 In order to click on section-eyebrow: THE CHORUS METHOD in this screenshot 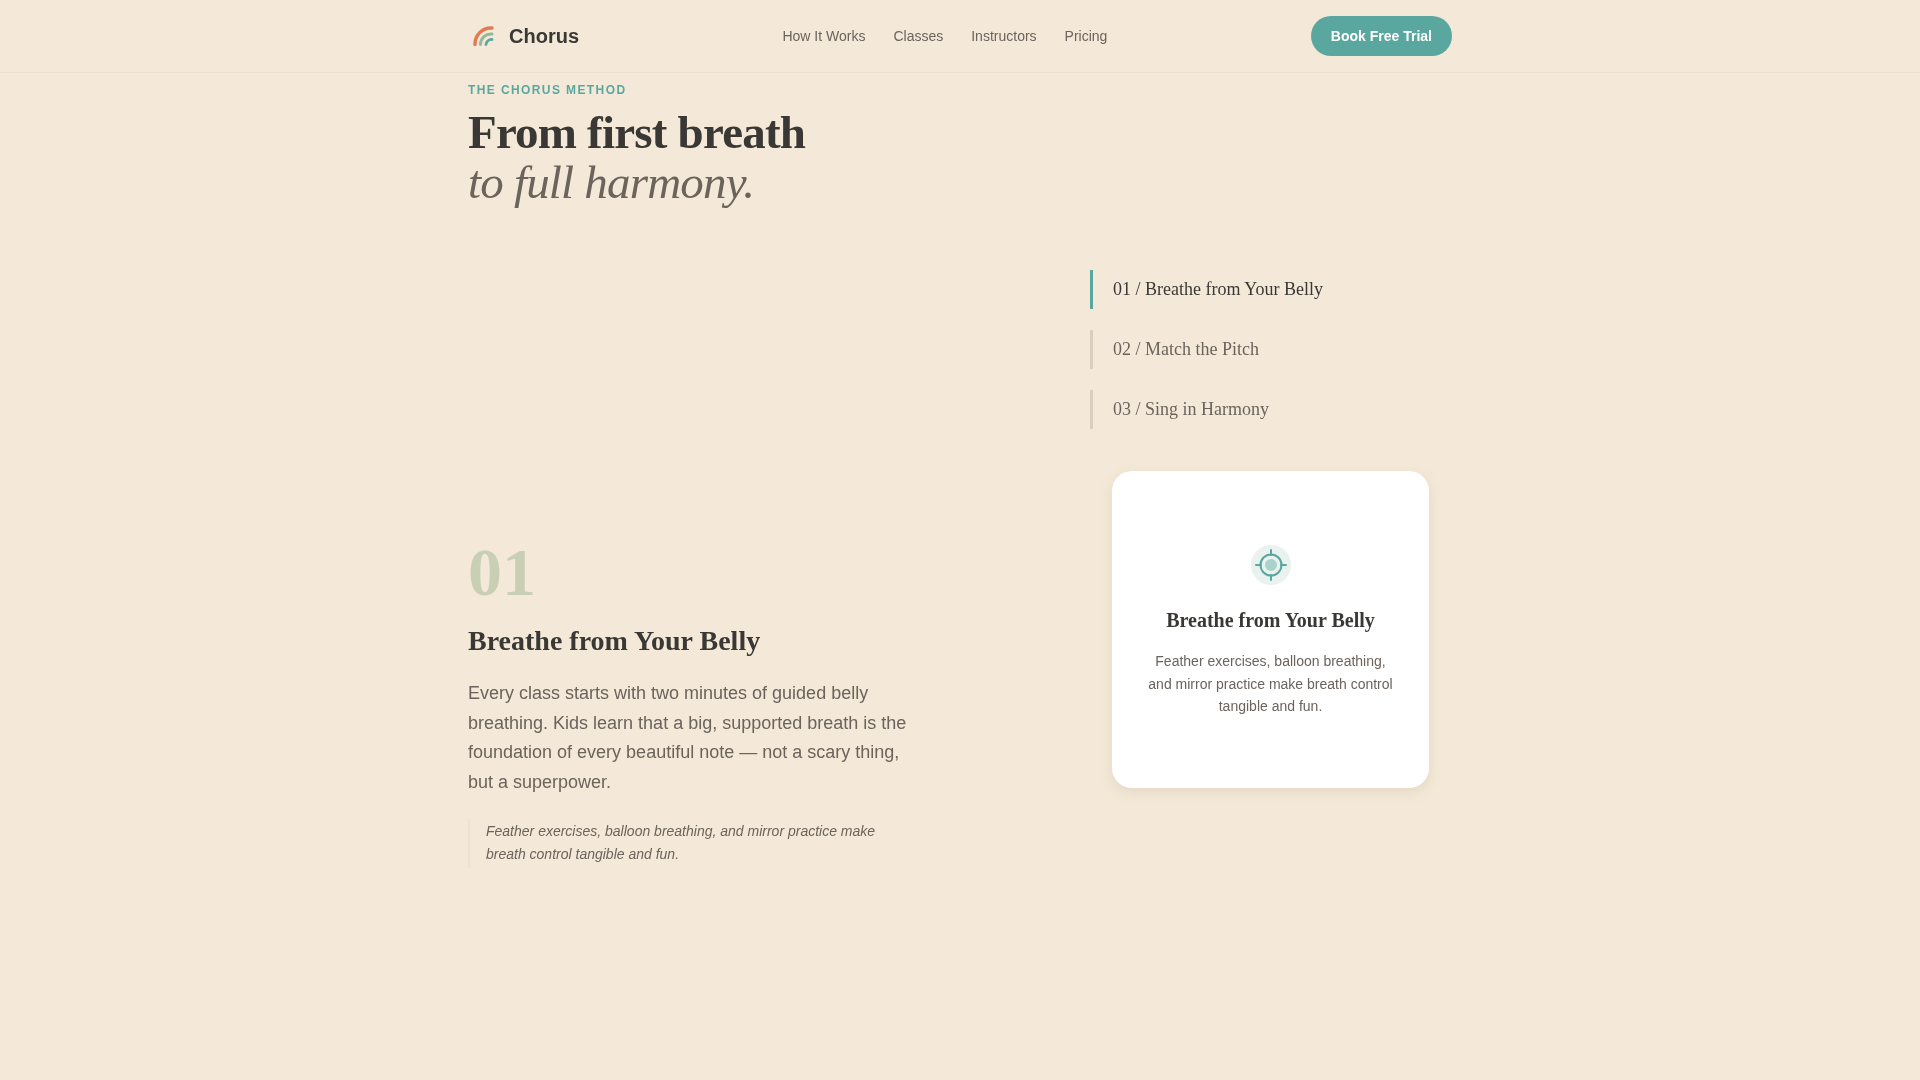, I will do `click(547, 90)`.